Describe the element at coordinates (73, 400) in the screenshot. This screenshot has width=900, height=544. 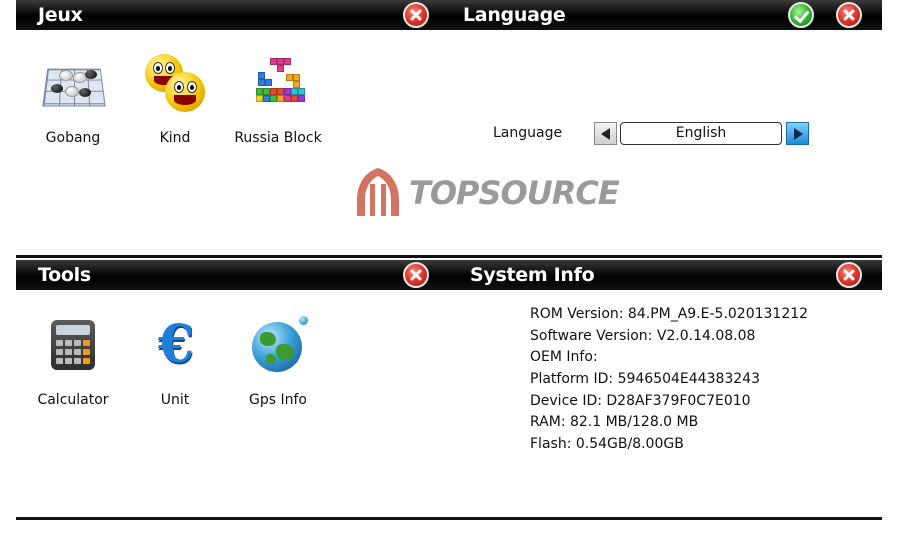
I see `app-label-calculator: Calculator` at that location.